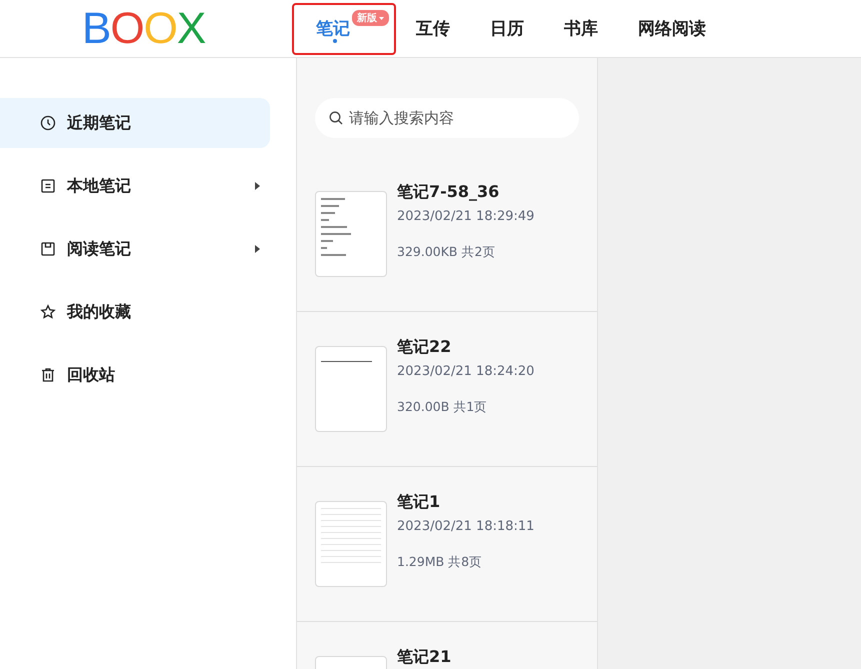 The width and height of the screenshot is (861, 669). What do you see at coordinates (381, 18) in the screenshot?
I see `caret-icon` at bounding box center [381, 18].